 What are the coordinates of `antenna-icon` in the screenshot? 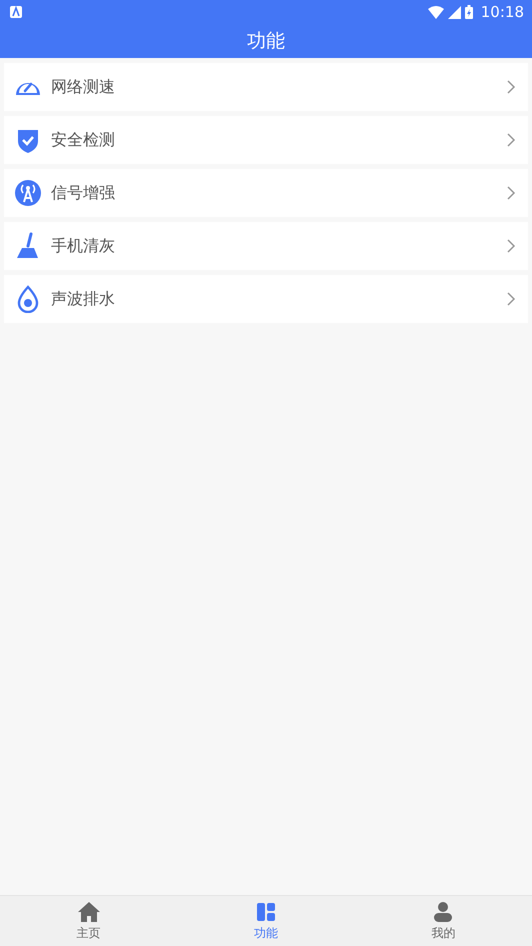 It's located at (28, 193).